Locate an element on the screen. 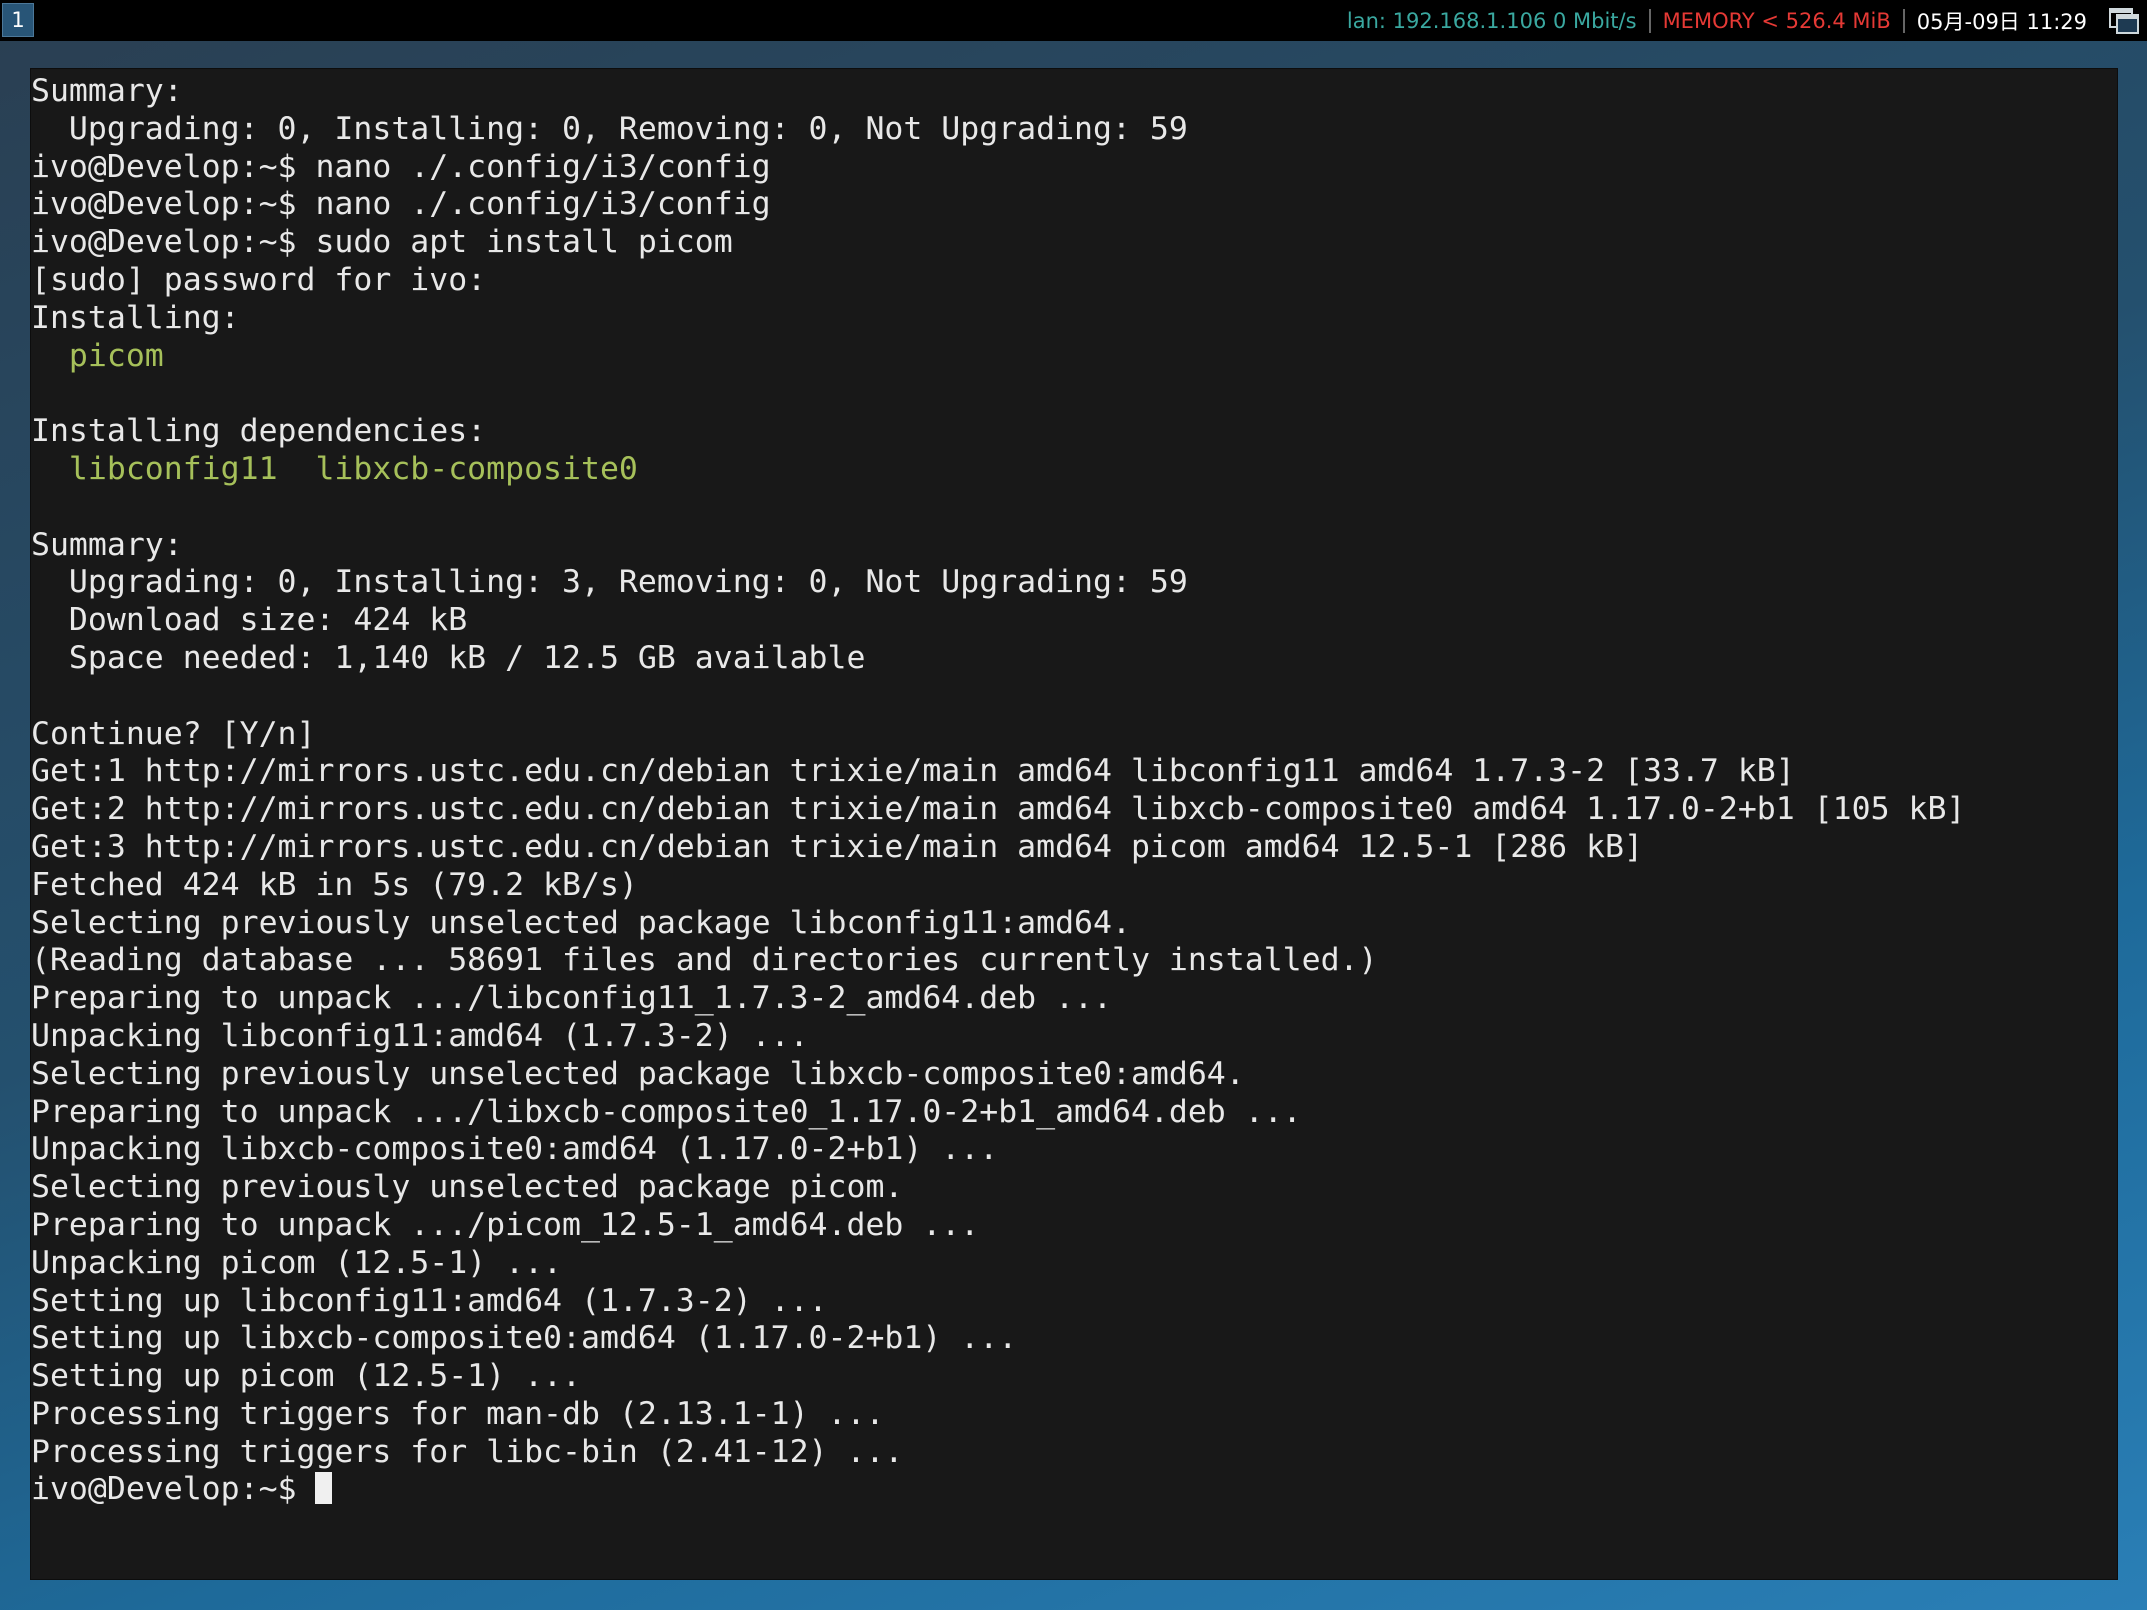 This screenshot has width=2147, height=1610. terminal-line: libconfig11 libxcb-composite0 is located at coordinates (998, 470).